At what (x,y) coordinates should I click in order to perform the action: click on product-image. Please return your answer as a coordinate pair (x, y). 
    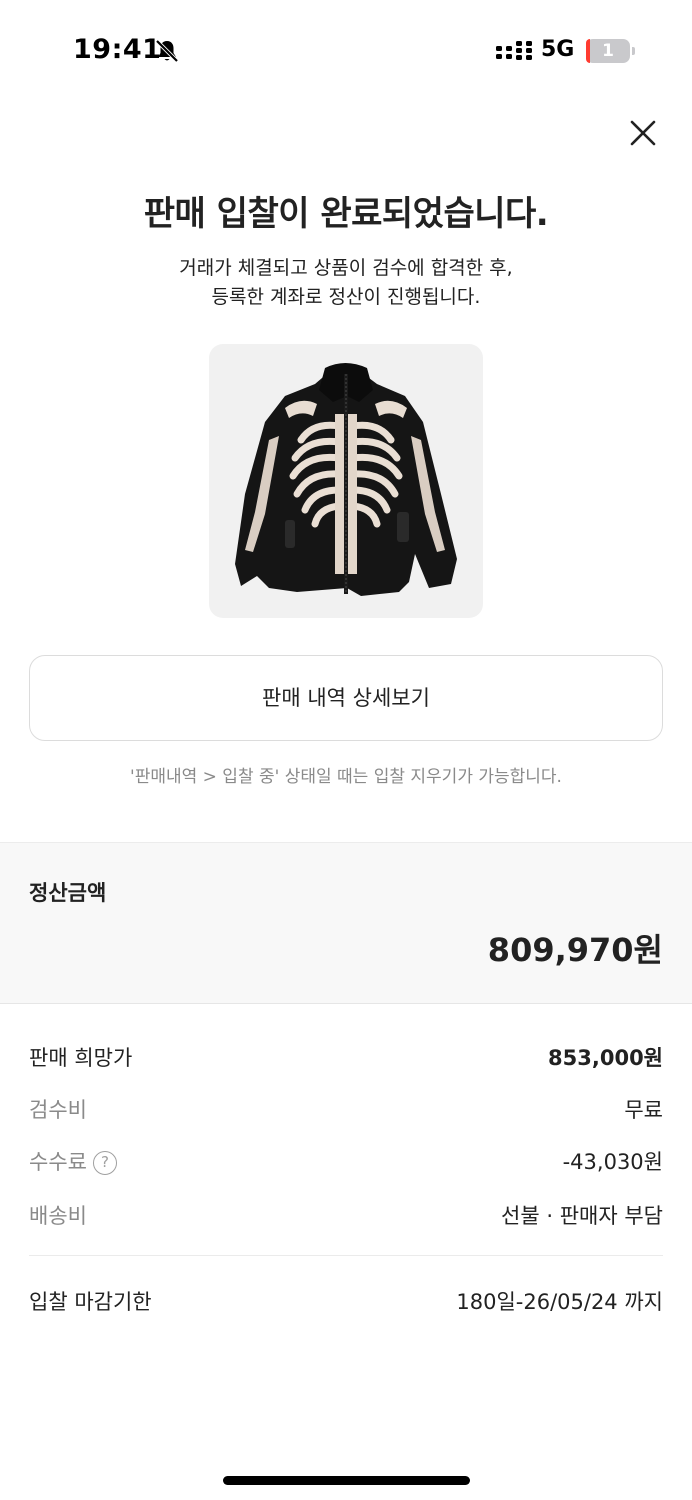
    Looking at the image, I should click on (346, 481).